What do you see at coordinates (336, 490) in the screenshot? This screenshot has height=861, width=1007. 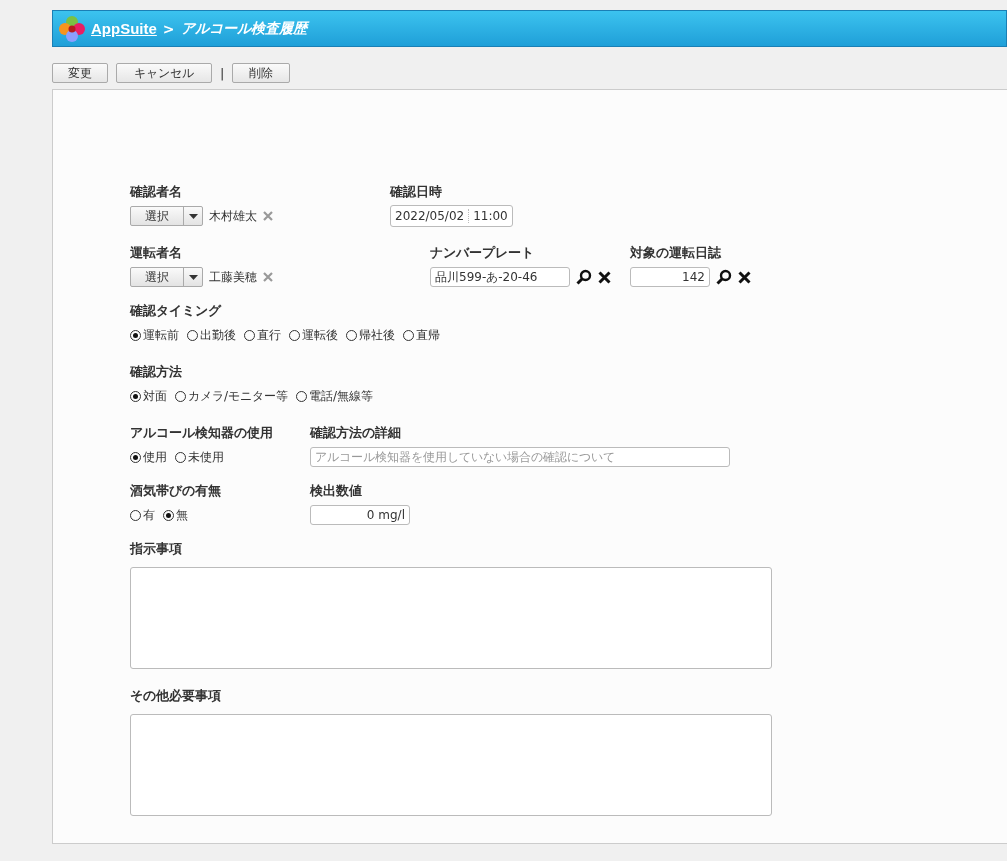 I see `field-label: 検出数値` at bounding box center [336, 490].